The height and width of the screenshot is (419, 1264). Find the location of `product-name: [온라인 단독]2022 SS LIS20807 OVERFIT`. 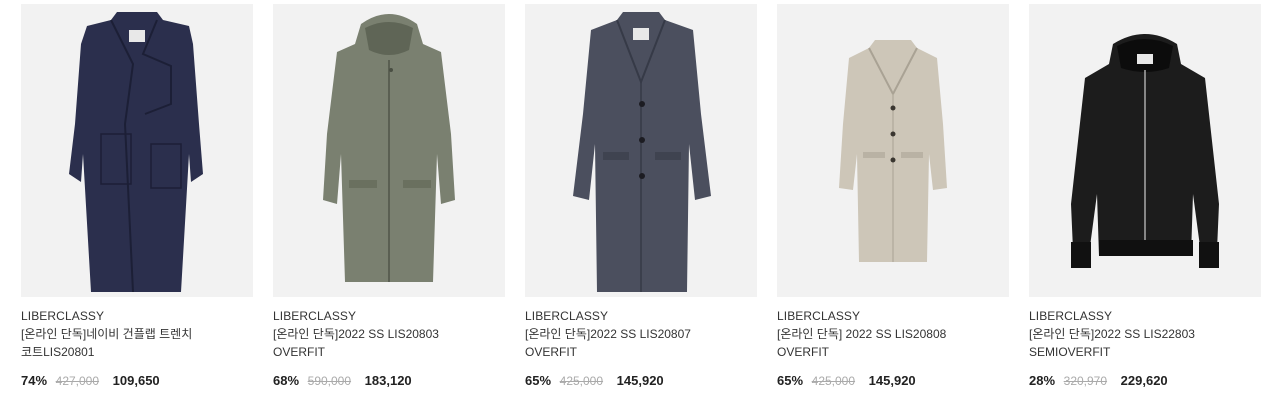

product-name: [온라인 단독]2022 SS LIS20807 OVERFIT is located at coordinates (641, 343).